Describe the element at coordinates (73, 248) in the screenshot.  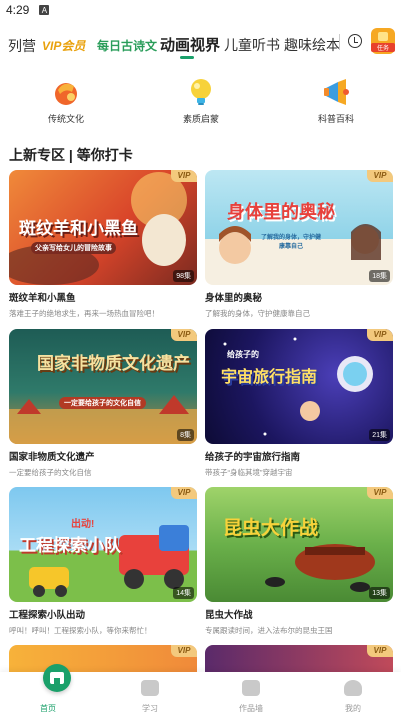
I see `thumbnail-subtitle: 父亲写给女儿的冒险故事` at that location.